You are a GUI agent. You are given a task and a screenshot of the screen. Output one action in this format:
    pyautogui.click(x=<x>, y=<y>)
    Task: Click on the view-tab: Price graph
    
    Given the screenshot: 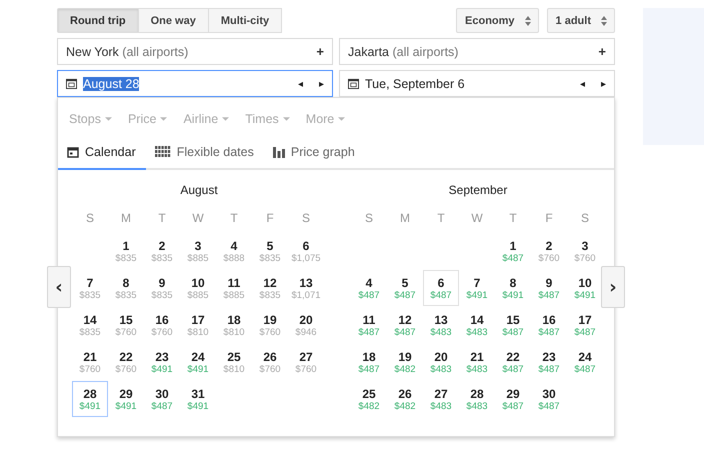 What is the action you would take?
    pyautogui.click(x=314, y=153)
    